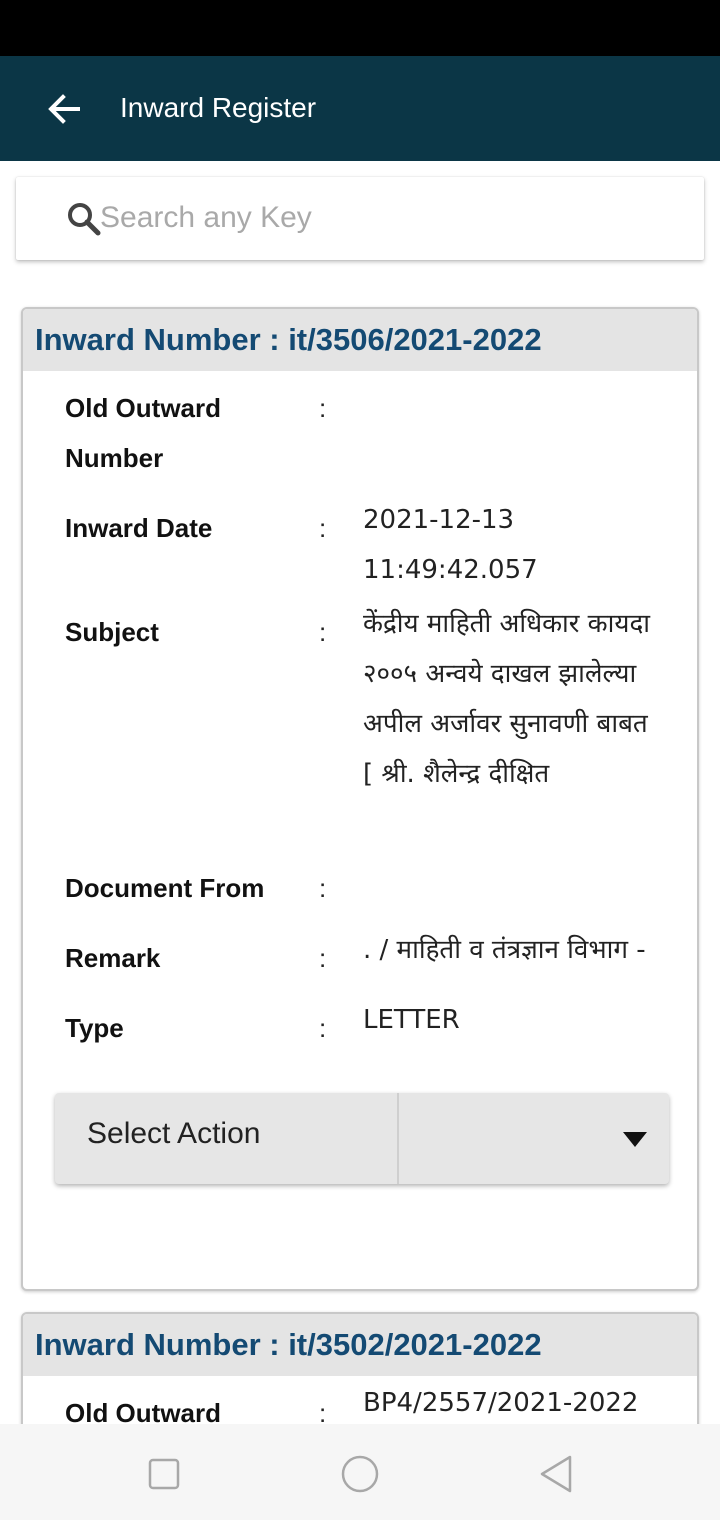 Image resolution: width=720 pixels, height=1520 pixels. What do you see at coordinates (390, 218) in the screenshot?
I see `search-input` at bounding box center [390, 218].